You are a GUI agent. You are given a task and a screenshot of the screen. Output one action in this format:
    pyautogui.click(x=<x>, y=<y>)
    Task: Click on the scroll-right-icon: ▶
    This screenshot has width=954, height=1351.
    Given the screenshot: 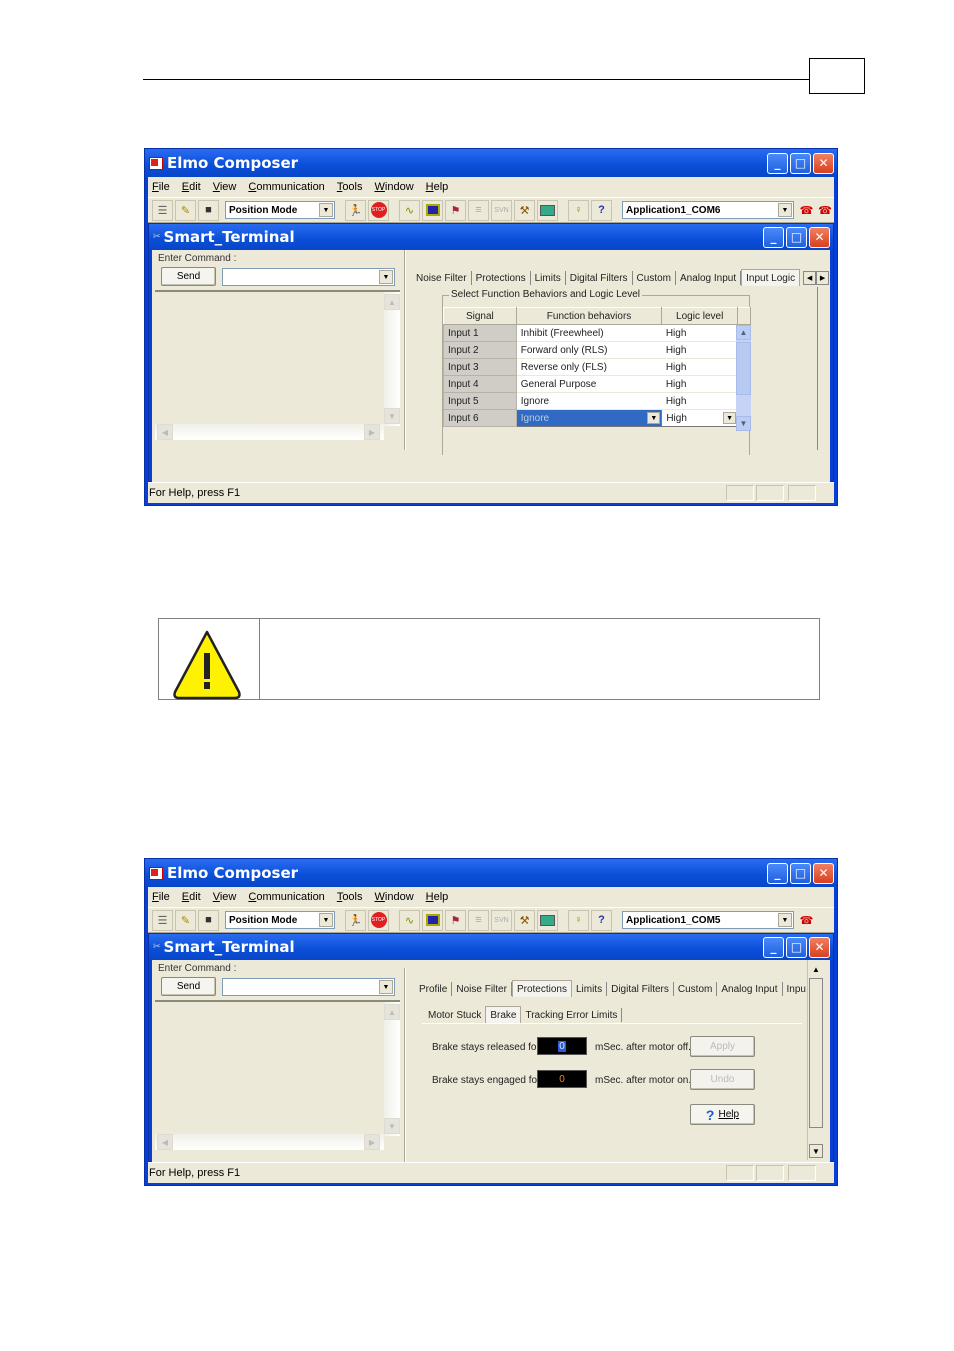 What is the action you would take?
    pyautogui.click(x=372, y=1142)
    